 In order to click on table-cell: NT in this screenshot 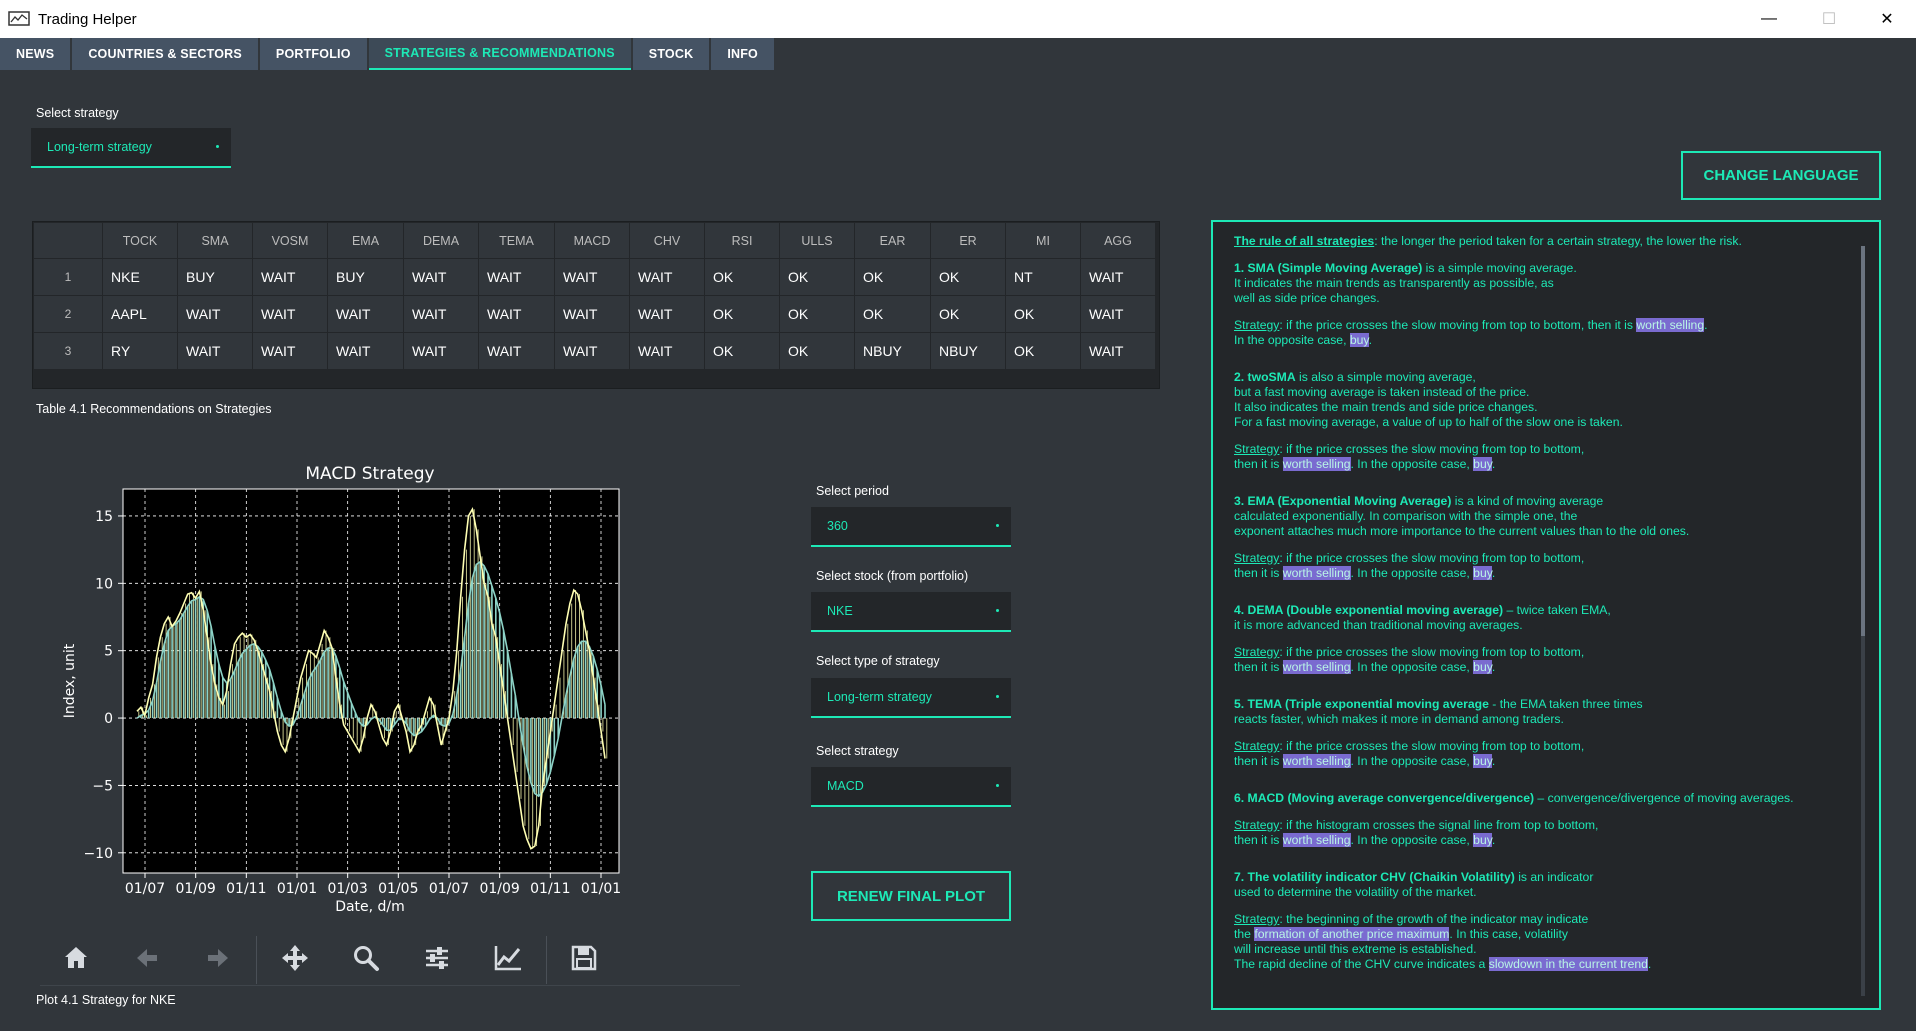, I will do `click(1043, 277)`.